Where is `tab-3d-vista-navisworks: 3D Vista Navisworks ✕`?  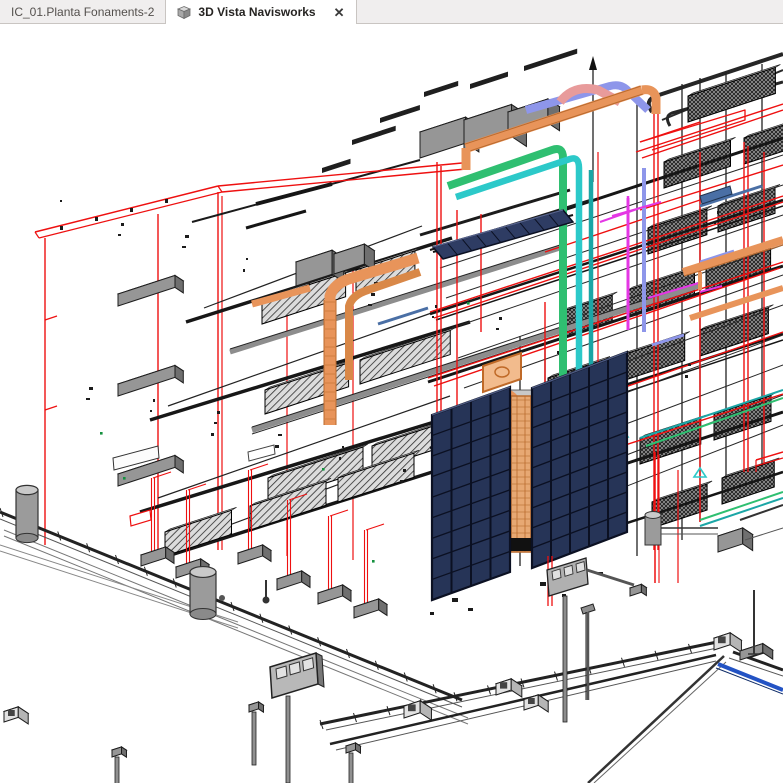 tab-3d-vista-navisworks: 3D Vista Navisworks ✕ is located at coordinates (261, 12).